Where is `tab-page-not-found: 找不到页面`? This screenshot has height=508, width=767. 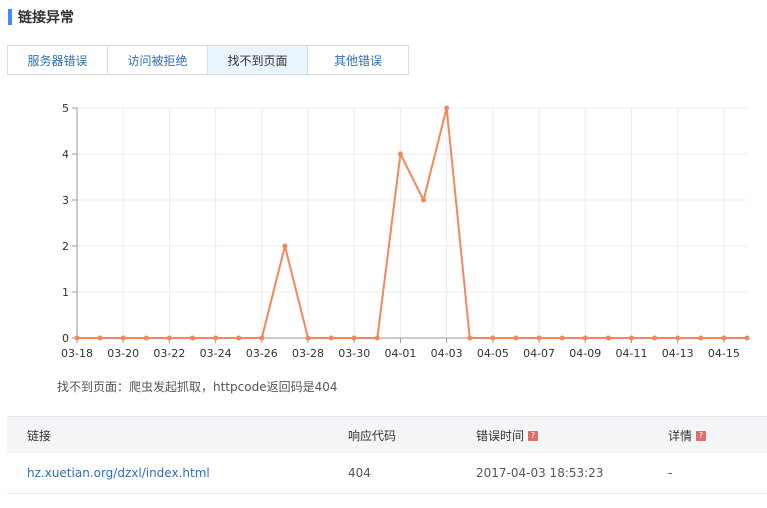 tab-page-not-found: 找不到页面 is located at coordinates (258, 60).